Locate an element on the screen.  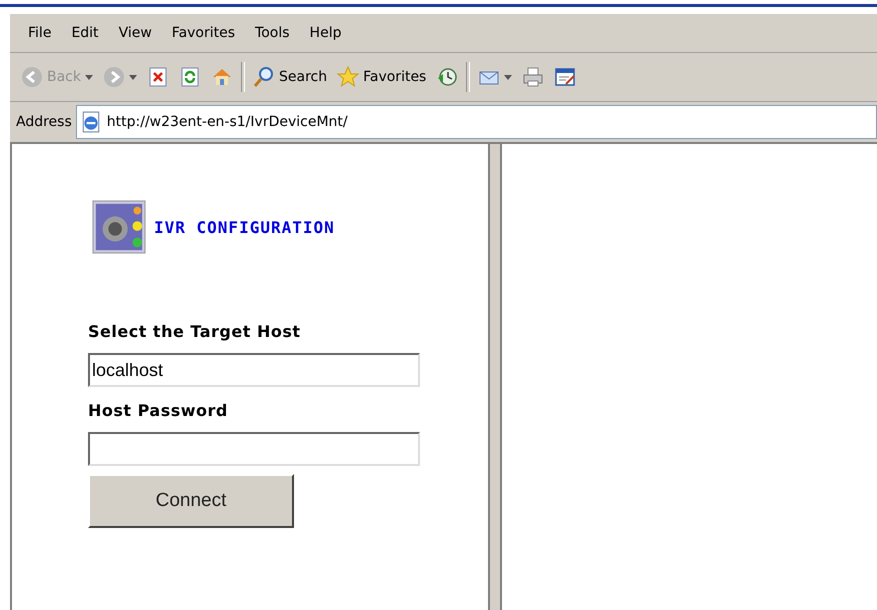
menu-item: View is located at coordinates (135, 33).